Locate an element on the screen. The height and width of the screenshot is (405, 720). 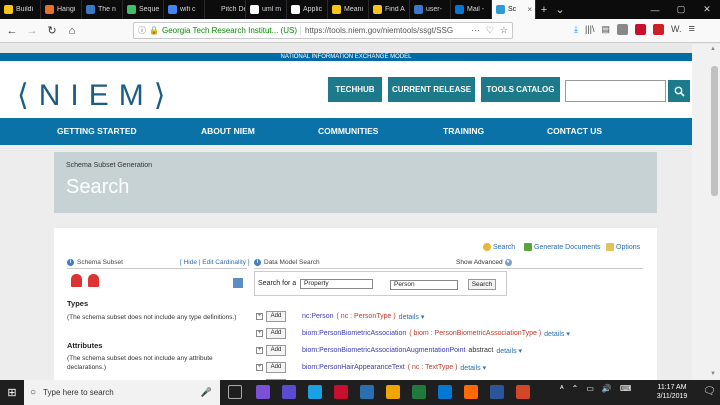
hide-edit-cardinality-links: [ Hide | Edit Cardinality ] is located at coordinates (215, 262).